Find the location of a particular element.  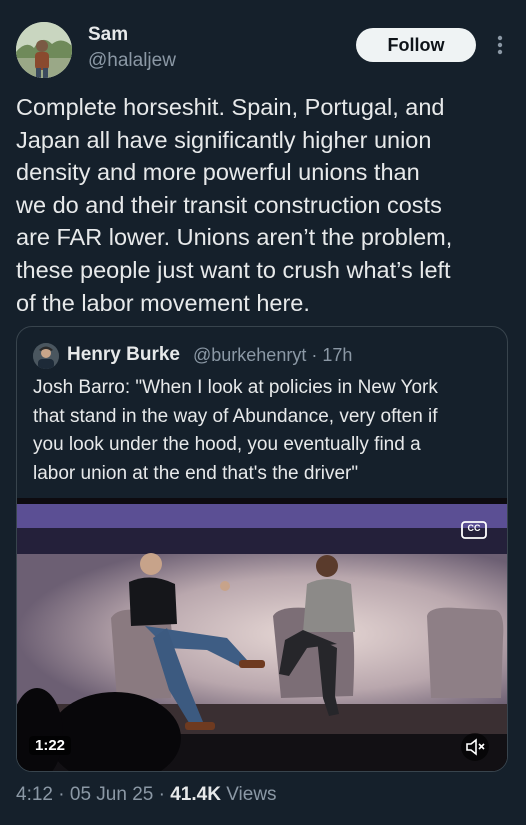

author-handle: @halaljew is located at coordinates (132, 61).